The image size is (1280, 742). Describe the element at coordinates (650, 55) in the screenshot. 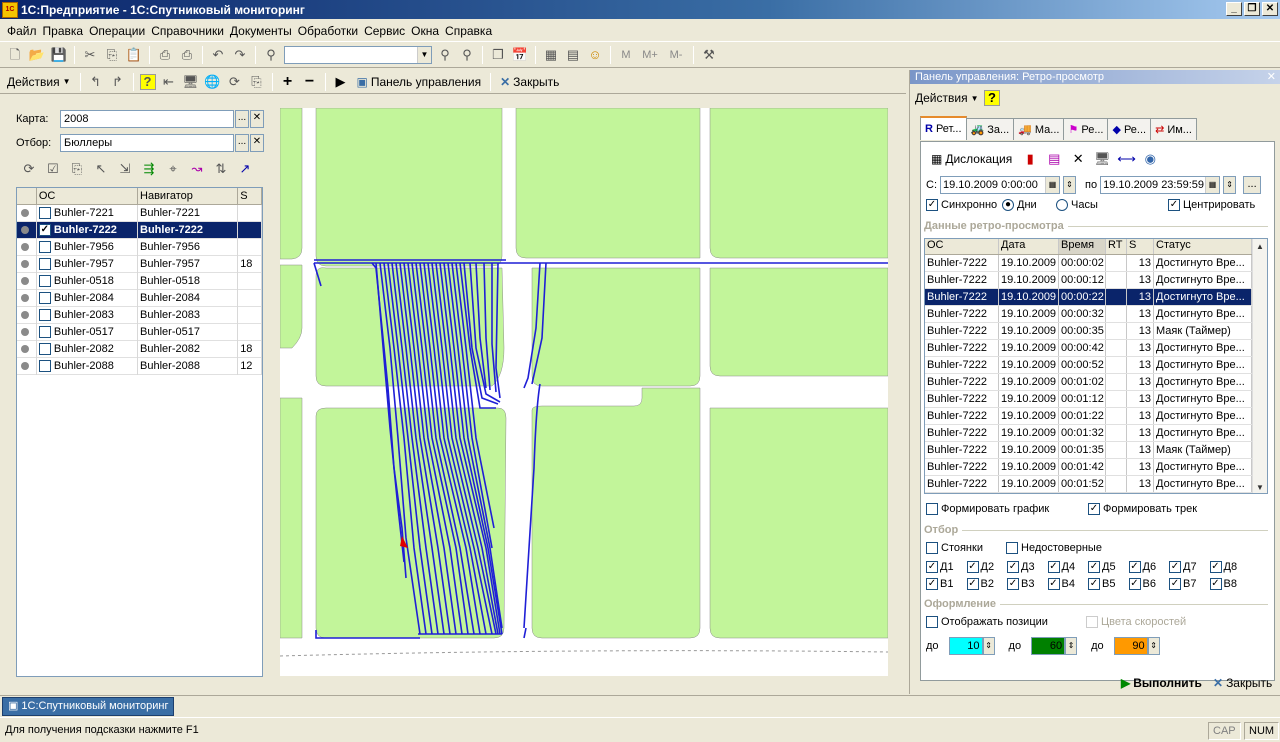

I see `memory-mplus-button: M+` at that location.